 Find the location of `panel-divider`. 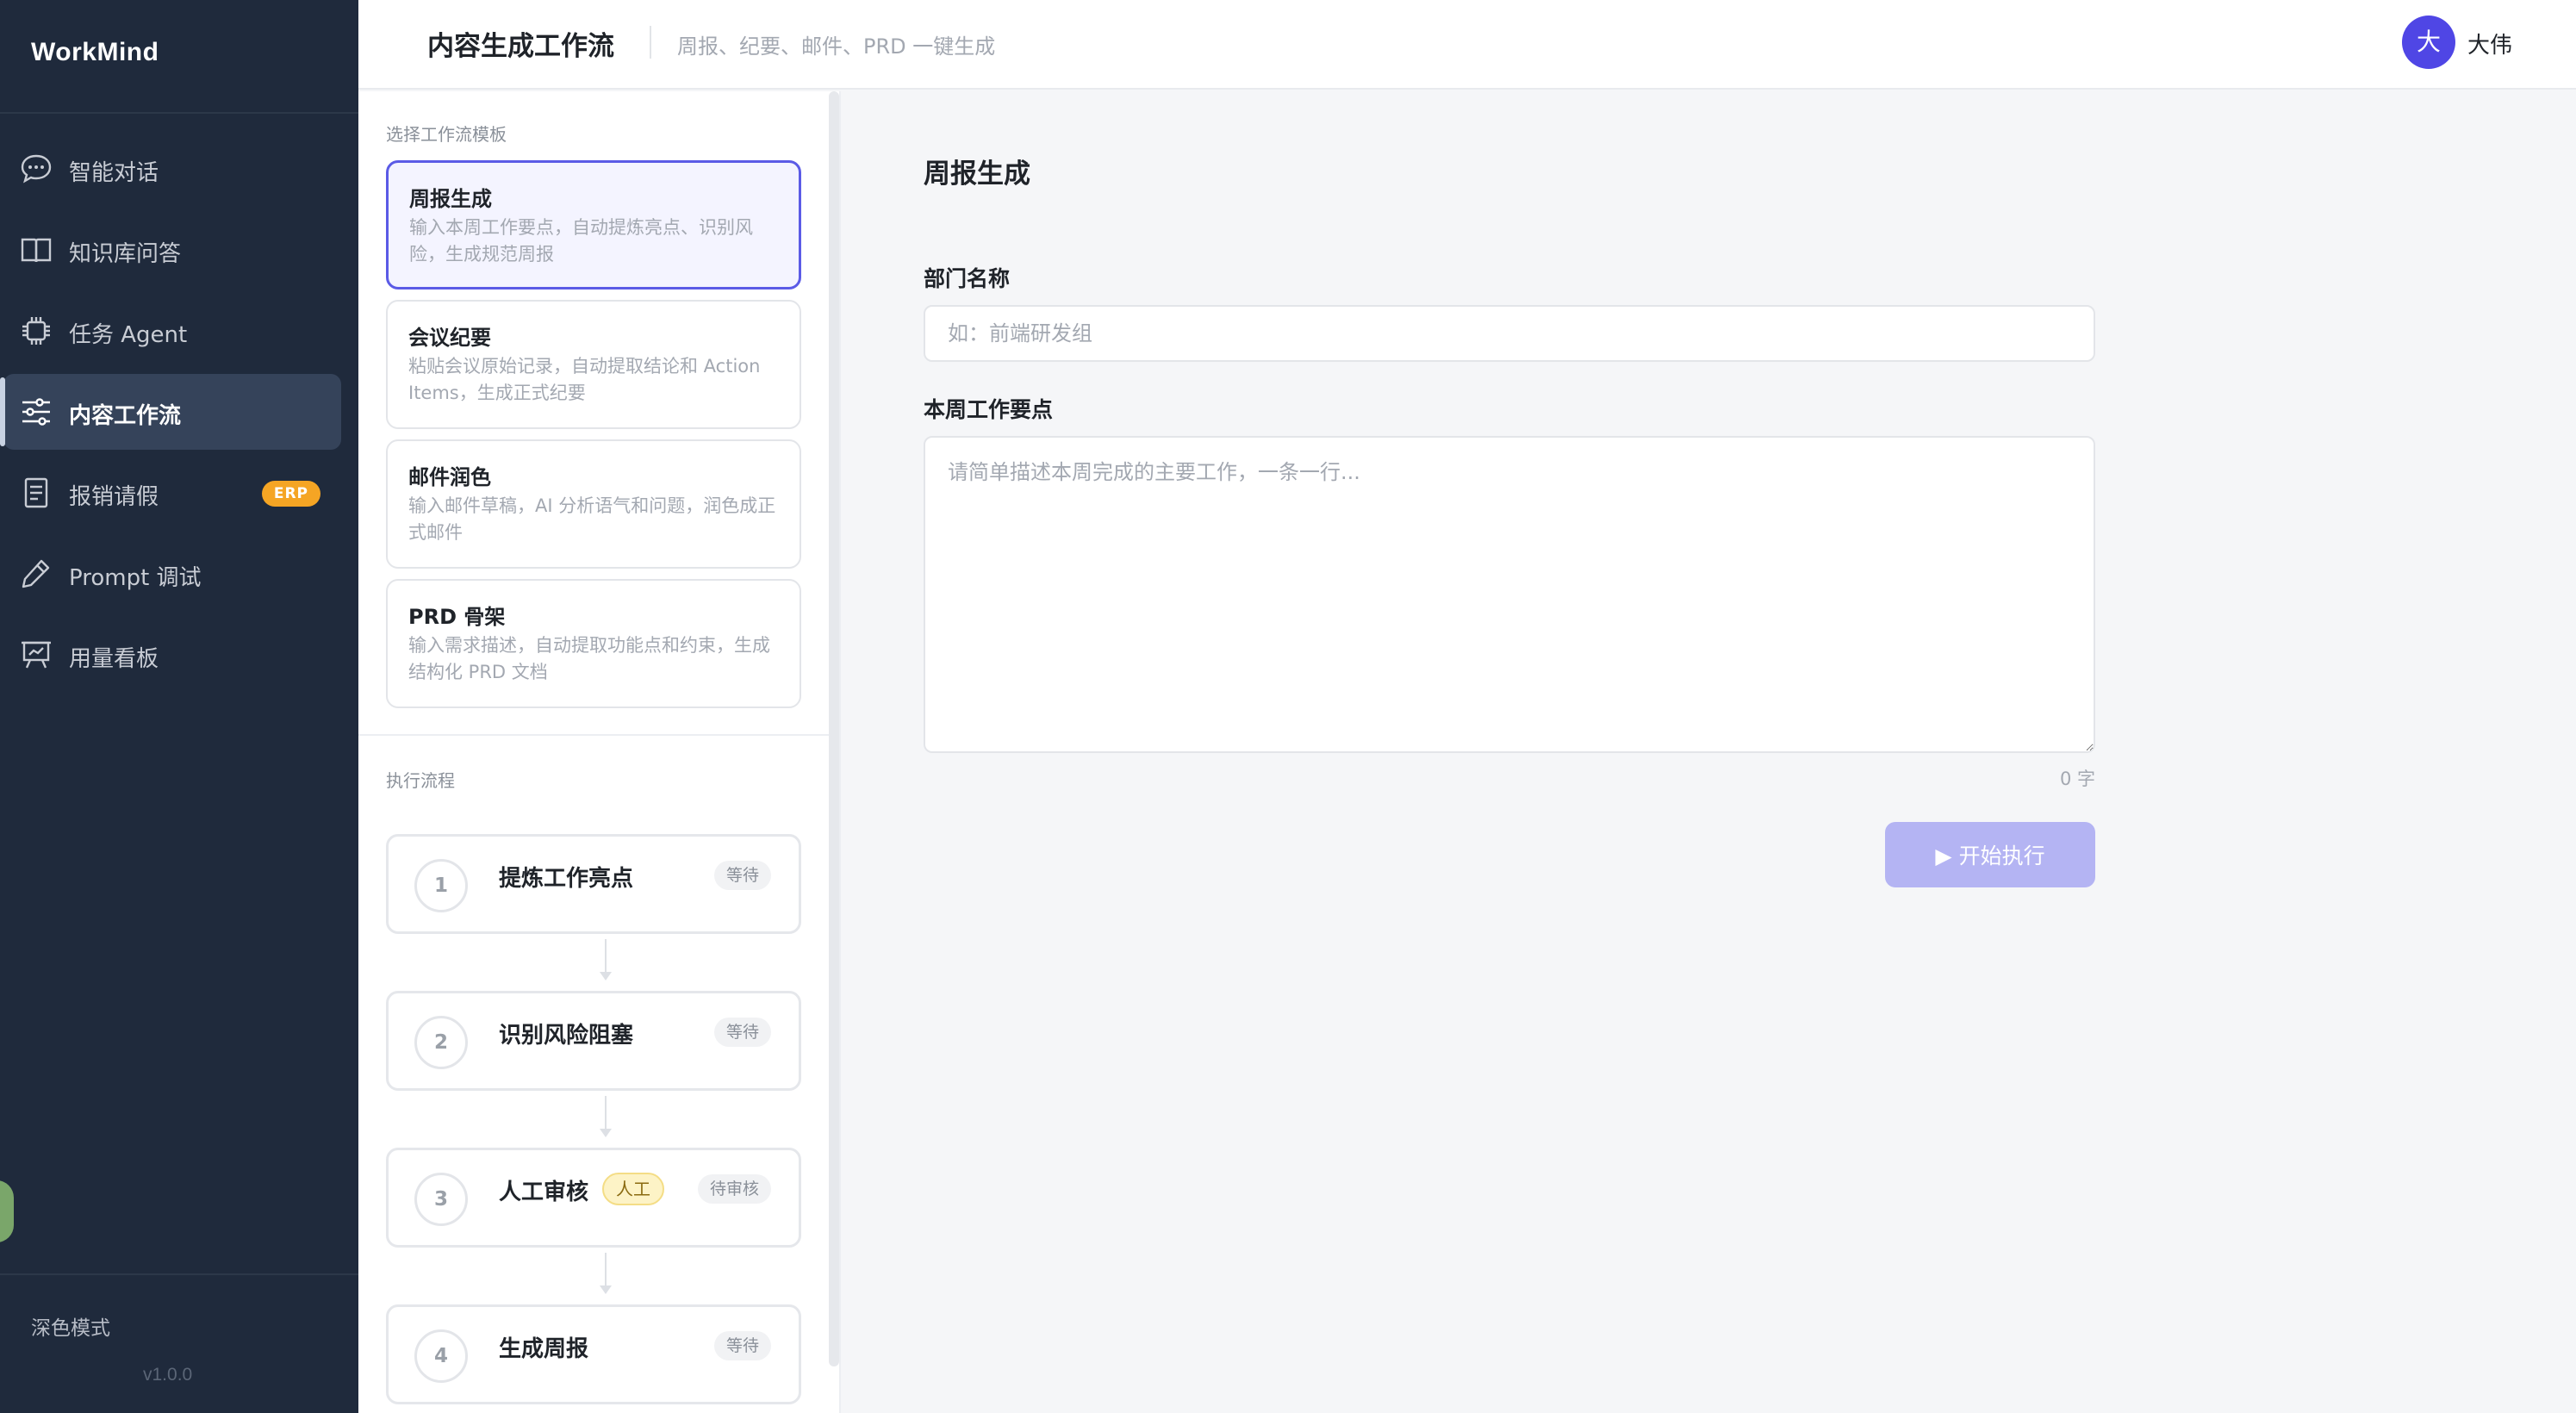

panel-divider is located at coordinates (600, 735).